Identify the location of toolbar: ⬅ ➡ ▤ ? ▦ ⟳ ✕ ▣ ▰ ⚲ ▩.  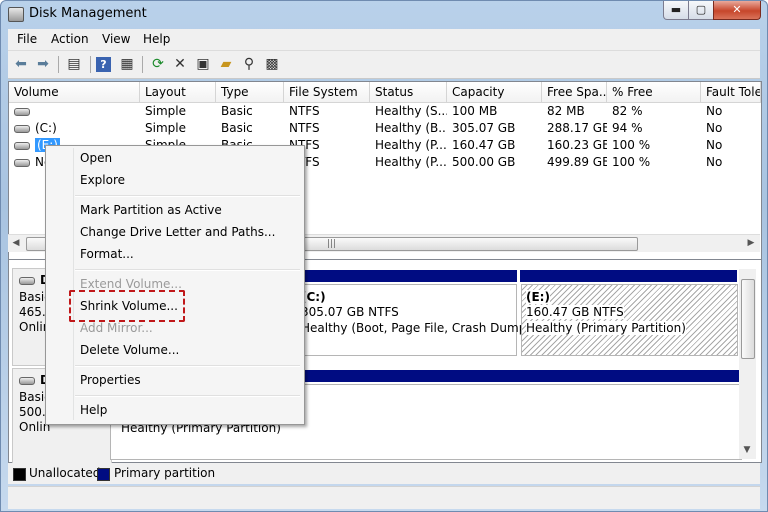
(384, 65).